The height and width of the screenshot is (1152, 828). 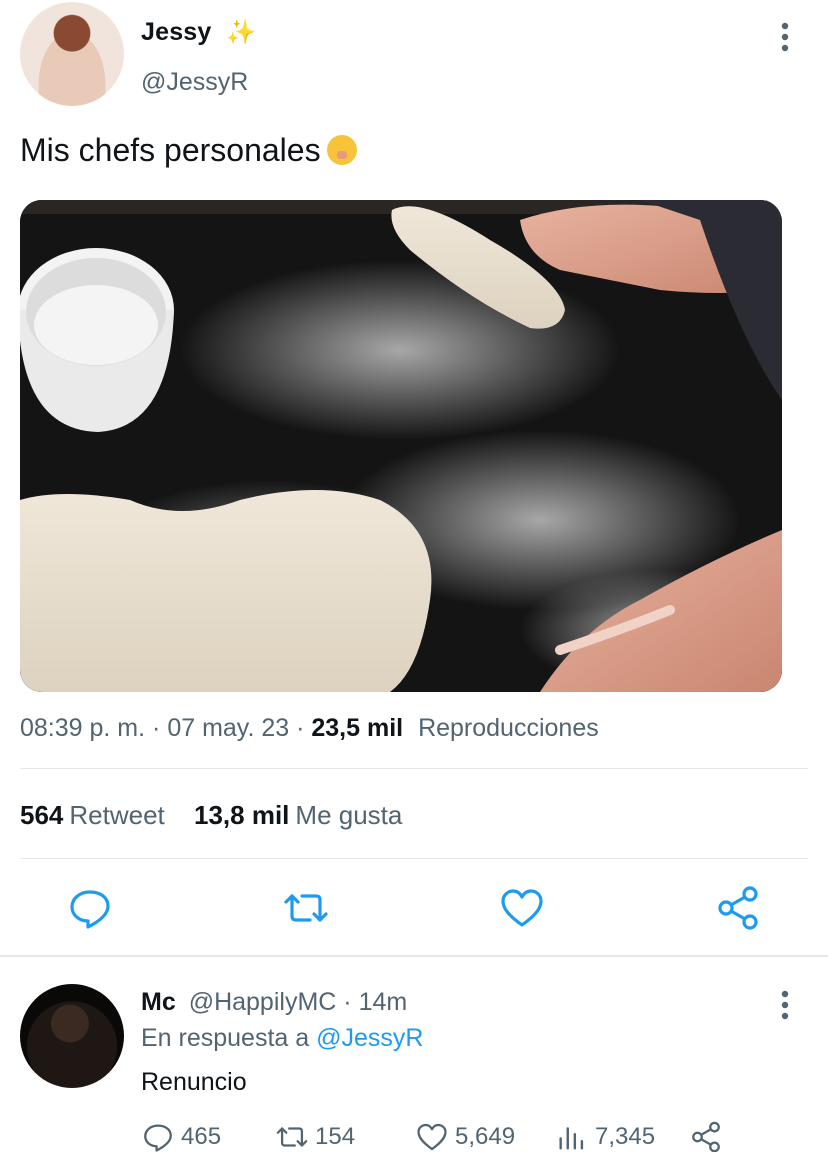 What do you see at coordinates (194, 82) in the screenshot?
I see `author-handle: @JessyR` at bounding box center [194, 82].